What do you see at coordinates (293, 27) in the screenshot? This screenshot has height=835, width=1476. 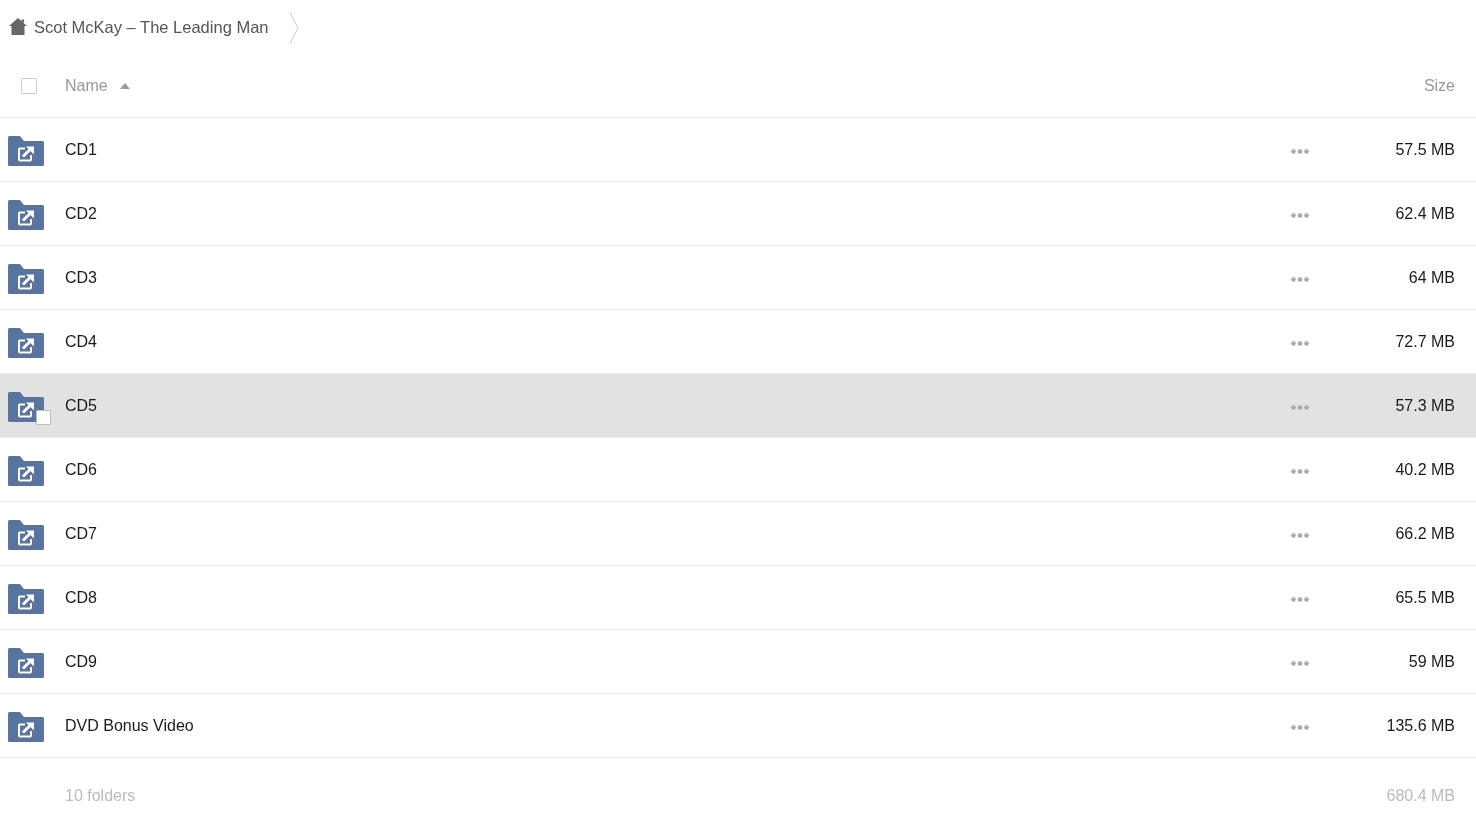 I see `chevron-icon` at bounding box center [293, 27].